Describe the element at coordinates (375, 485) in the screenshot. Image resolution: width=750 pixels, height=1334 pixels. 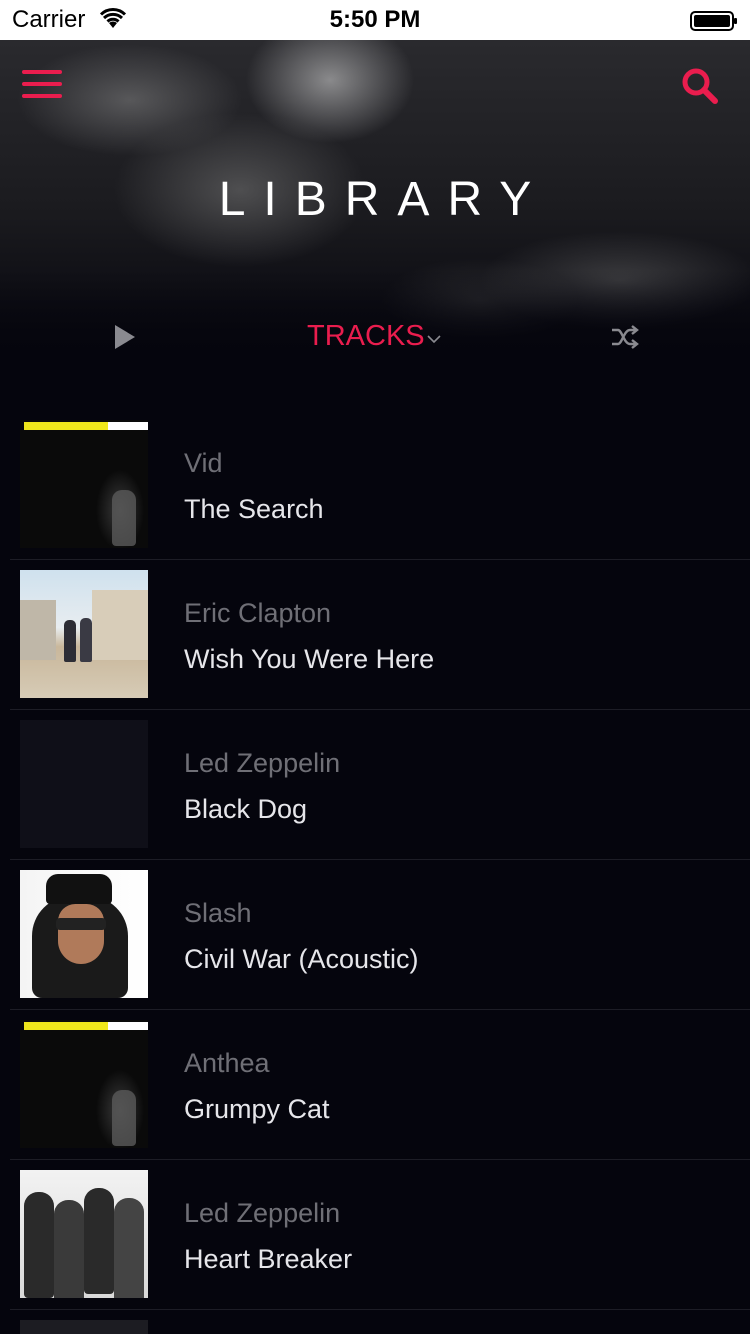
I see `track-row: Vid The Search` at that location.